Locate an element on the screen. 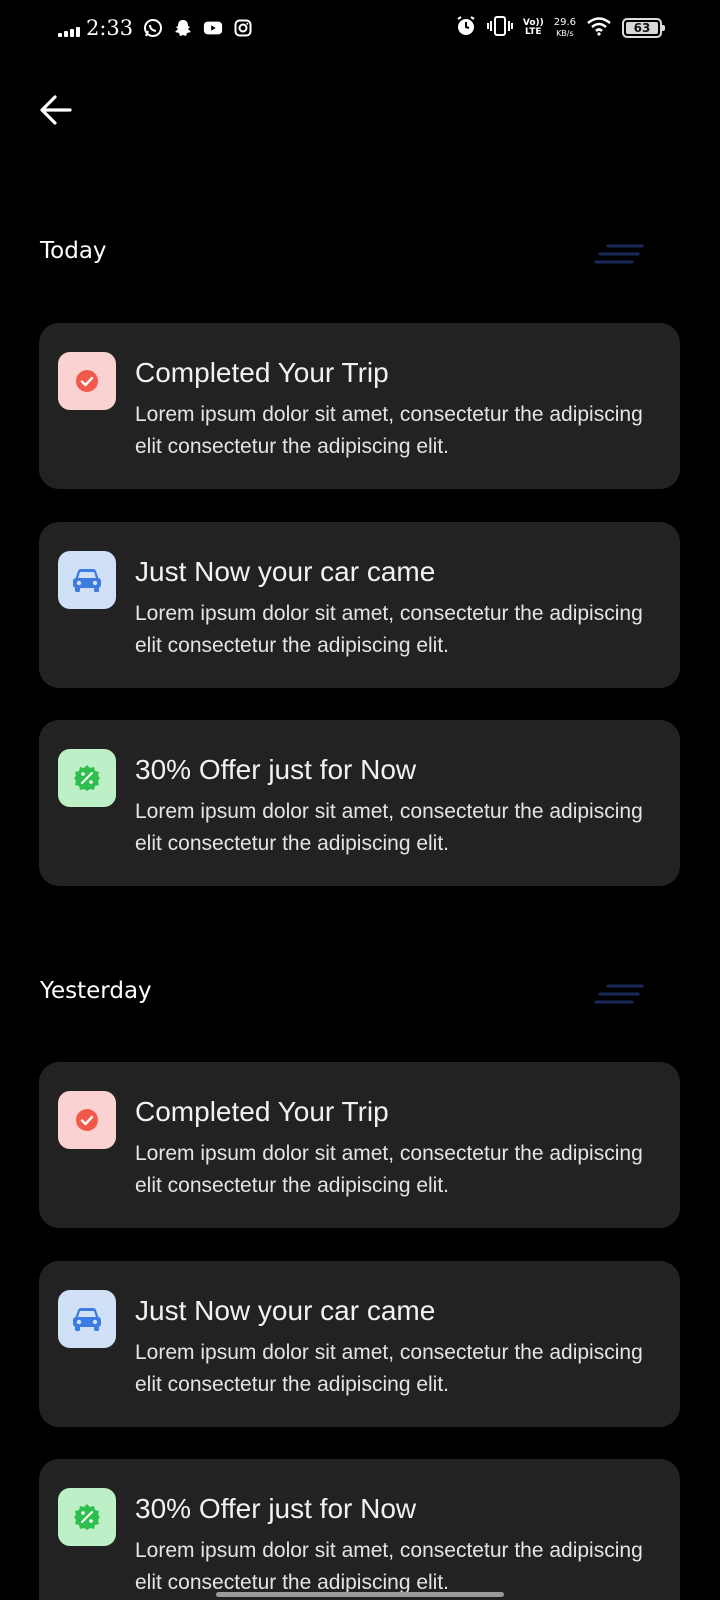 This screenshot has height=1600, width=720. wifi-icon is located at coordinates (599, 28).